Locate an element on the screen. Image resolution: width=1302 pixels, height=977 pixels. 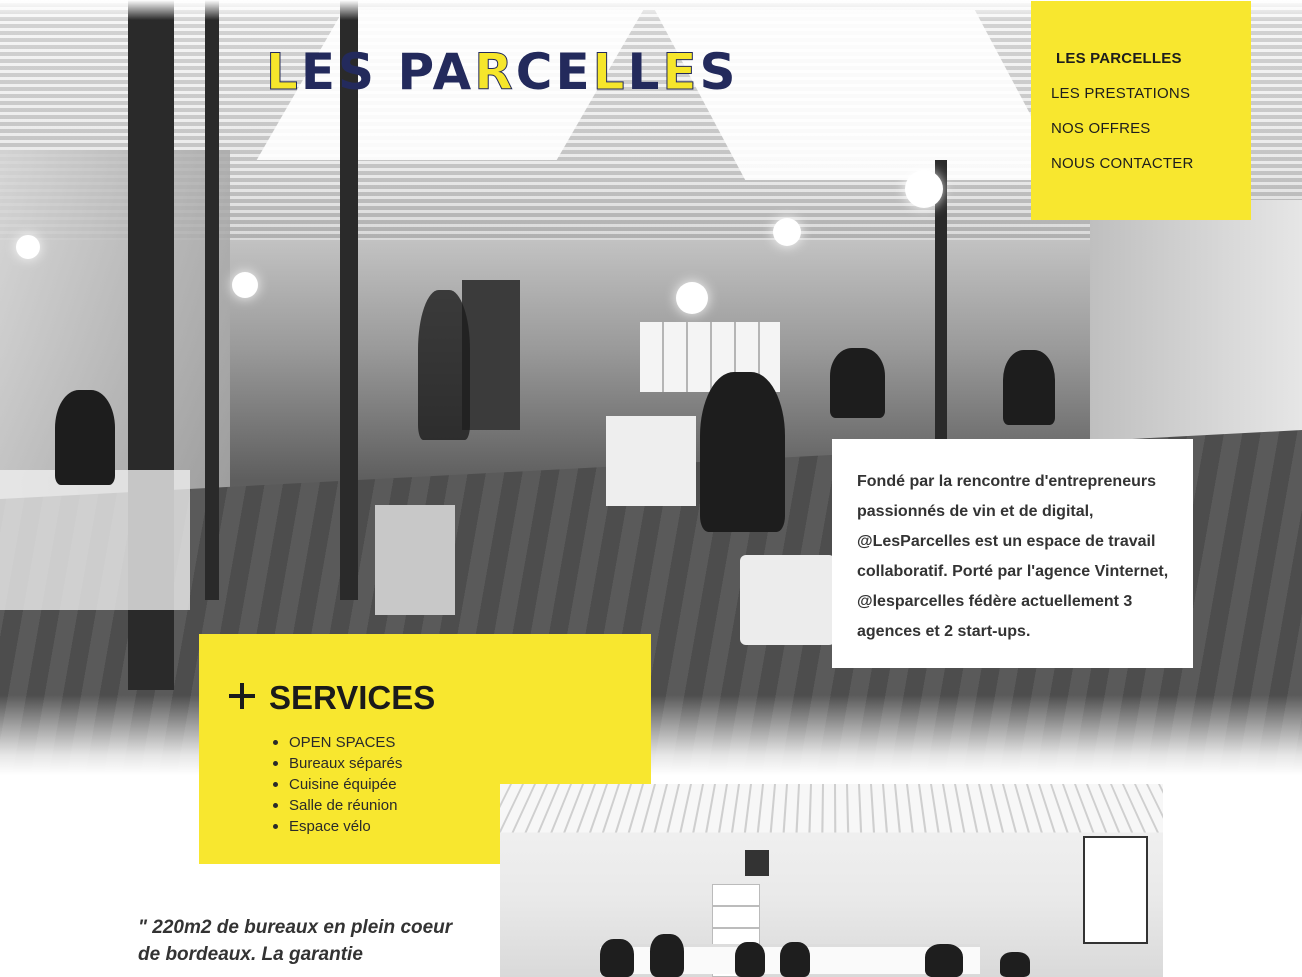
photo-fade-bottom is located at coordinates (651, 735).